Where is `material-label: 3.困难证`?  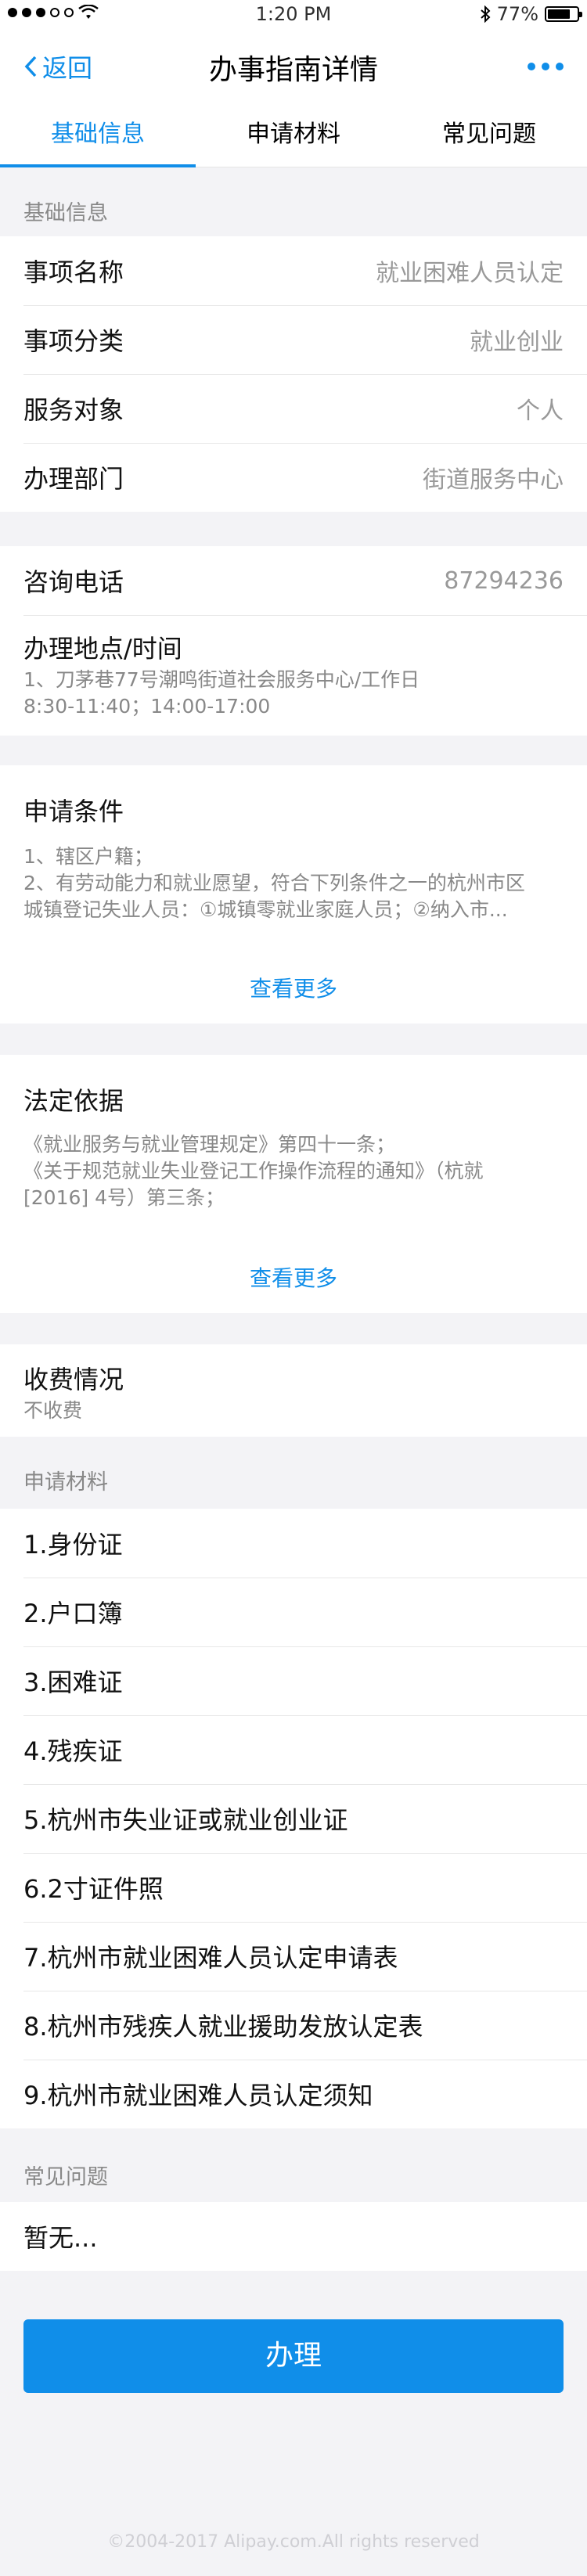 material-label: 3.困难证 is located at coordinates (73, 1683).